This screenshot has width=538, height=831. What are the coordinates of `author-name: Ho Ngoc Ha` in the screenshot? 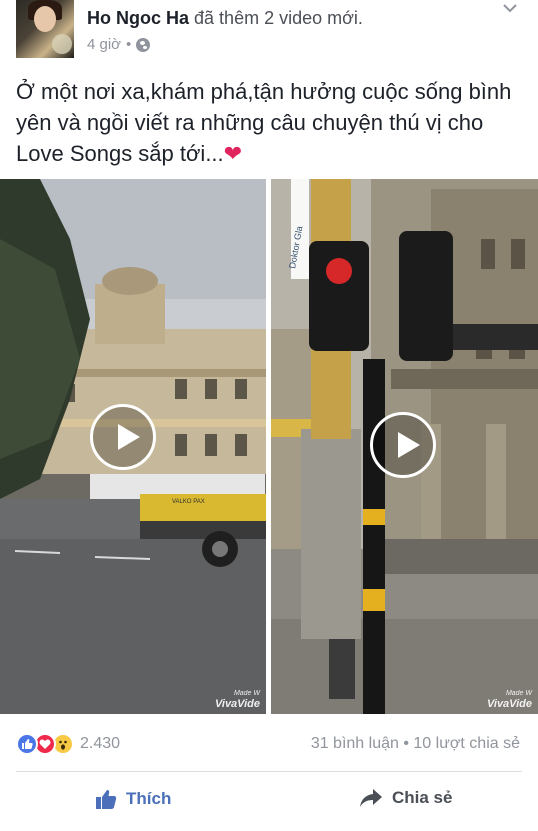 It's located at (138, 18).